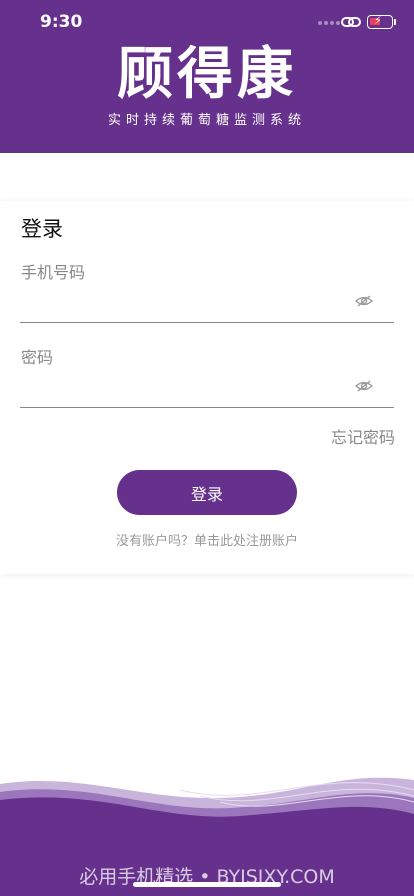 The image size is (414, 896). I want to click on battery-icon: ⚡, so click(380, 21).